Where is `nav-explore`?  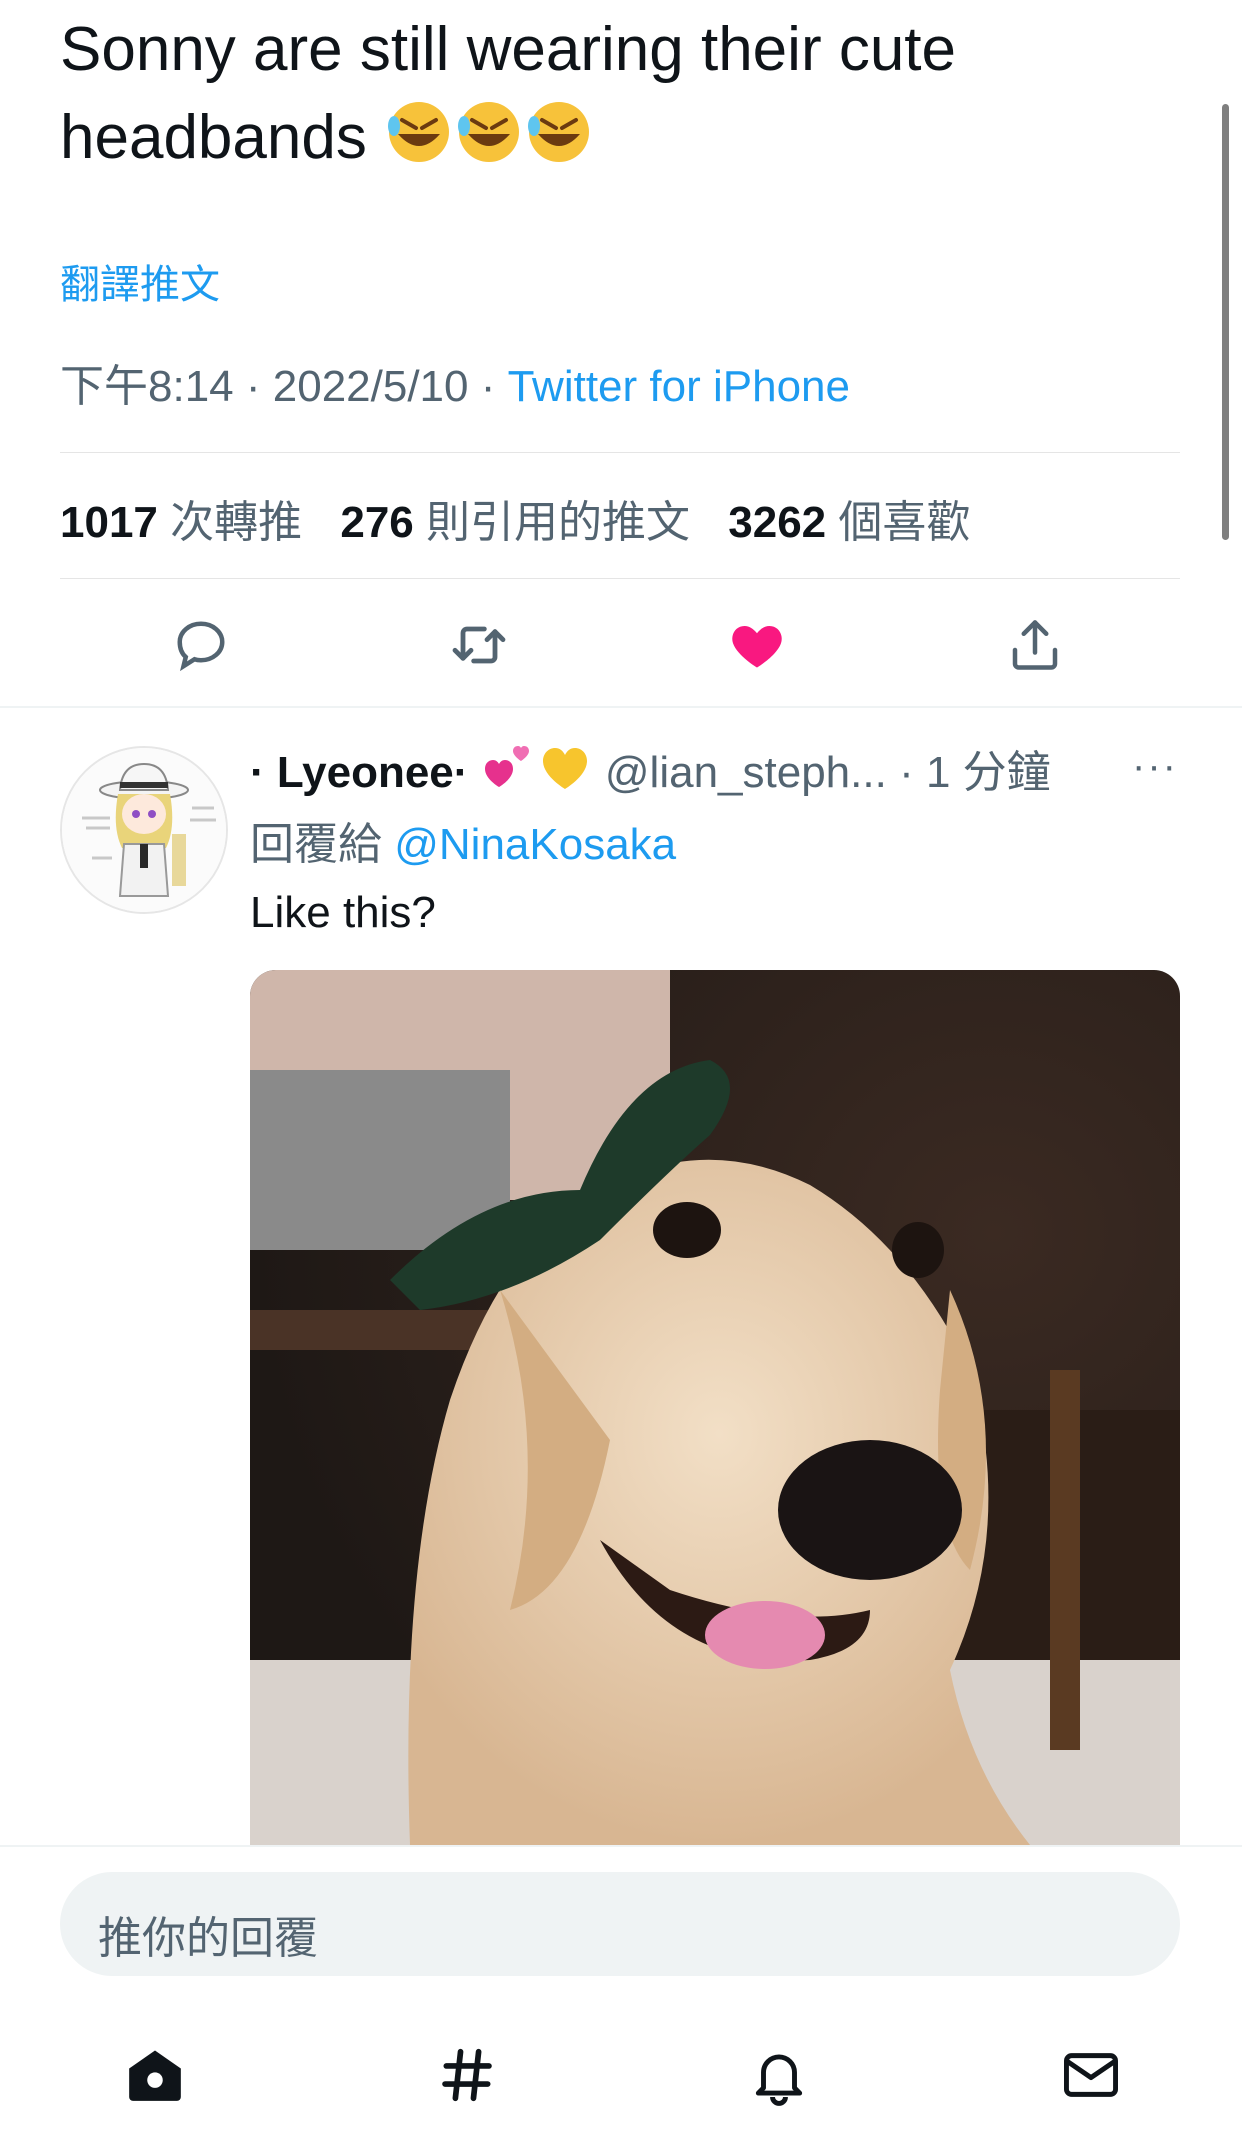 nav-explore is located at coordinates (467, 2075).